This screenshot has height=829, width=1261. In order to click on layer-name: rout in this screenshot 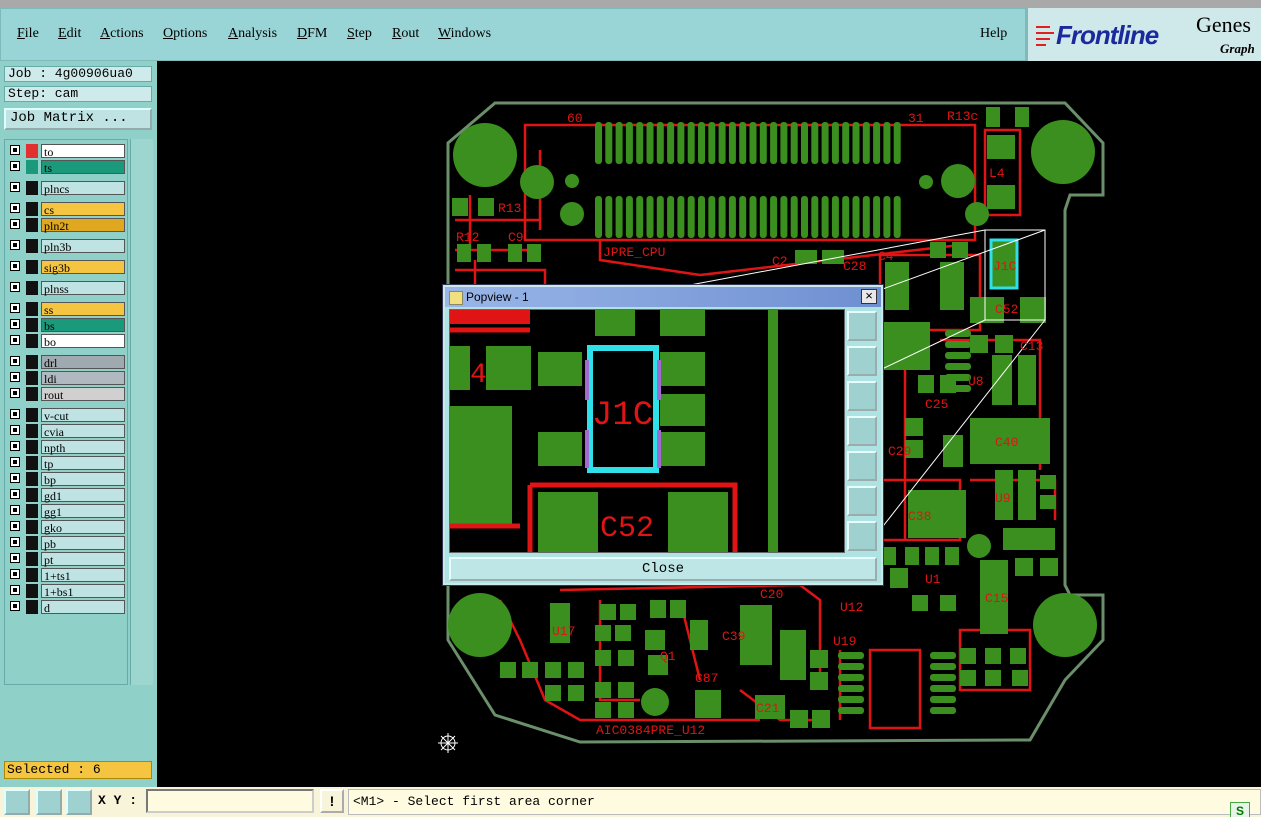, I will do `click(83, 394)`.